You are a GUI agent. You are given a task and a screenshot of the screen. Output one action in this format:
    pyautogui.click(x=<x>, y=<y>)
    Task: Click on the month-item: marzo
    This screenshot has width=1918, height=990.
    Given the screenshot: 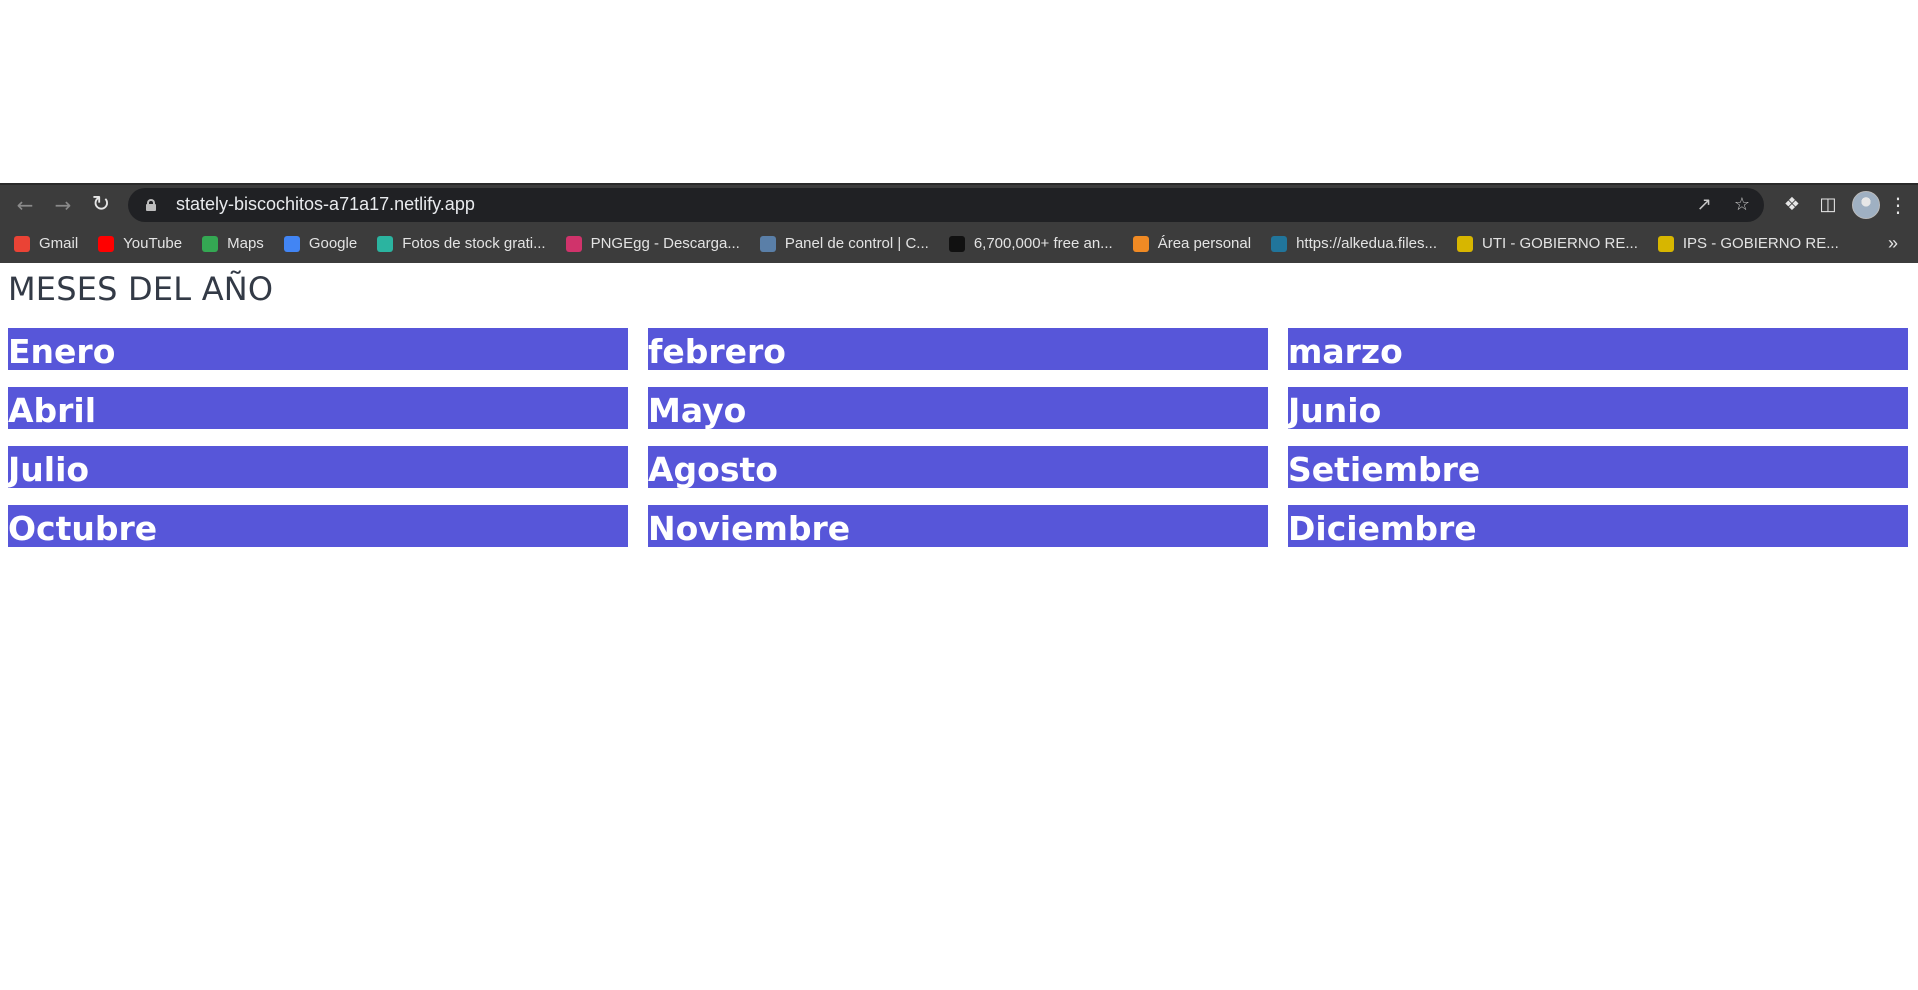 What is the action you would take?
    pyautogui.click(x=1598, y=349)
    